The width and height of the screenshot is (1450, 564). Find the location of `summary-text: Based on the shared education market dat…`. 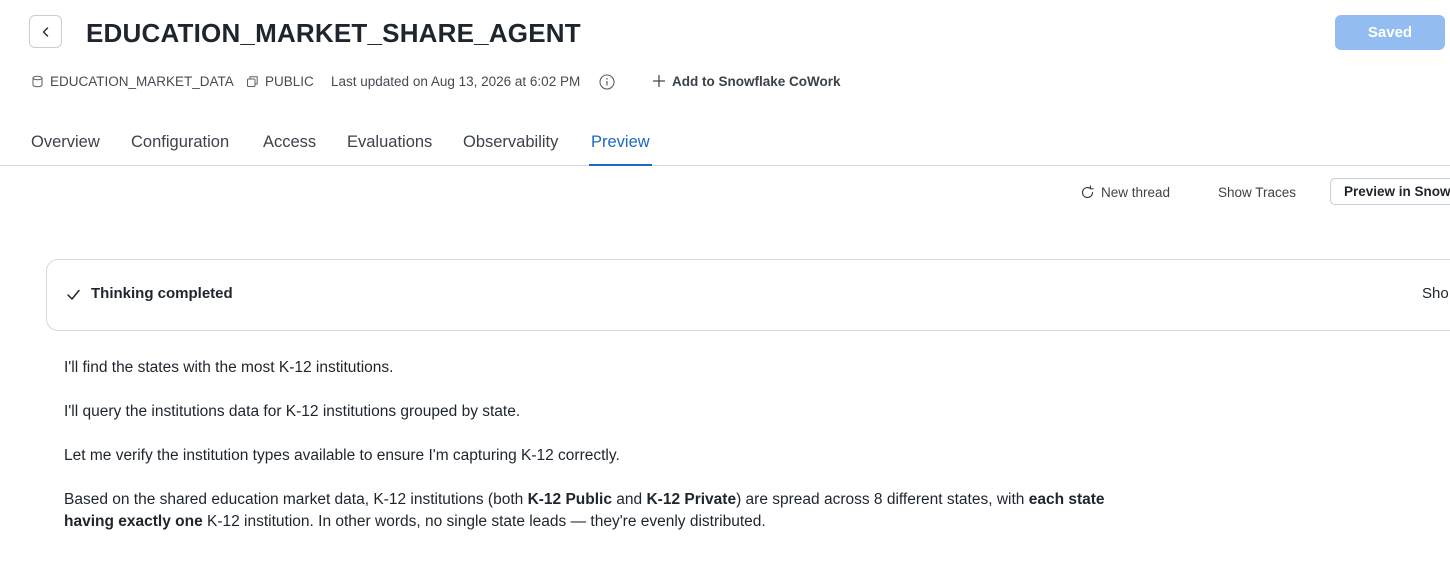

summary-text: Based on the shared education market dat… is located at coordinates (296, 499).